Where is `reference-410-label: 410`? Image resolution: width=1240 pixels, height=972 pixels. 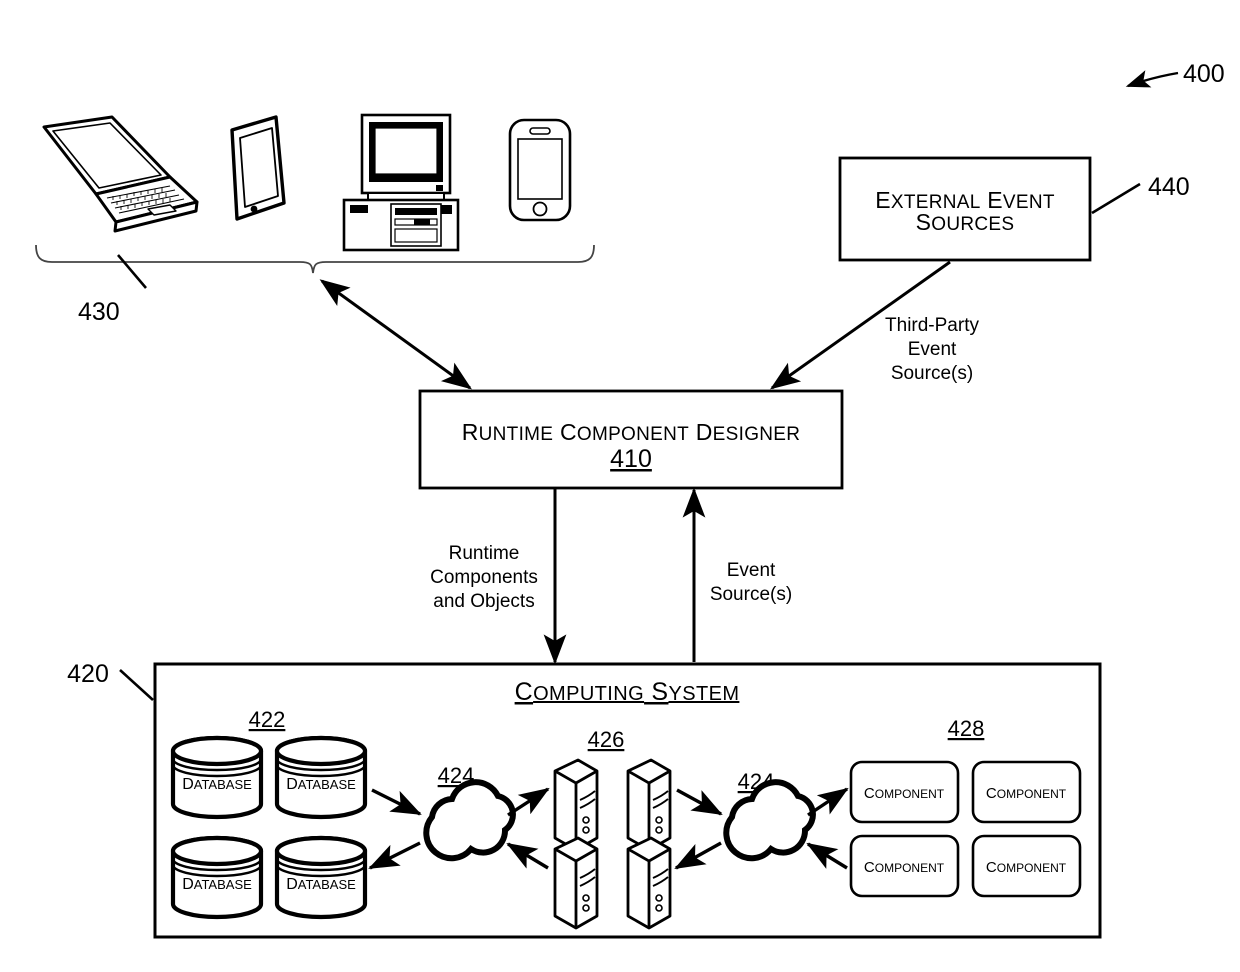 reference-410-label: 410 is located at coordinates (631, 459).